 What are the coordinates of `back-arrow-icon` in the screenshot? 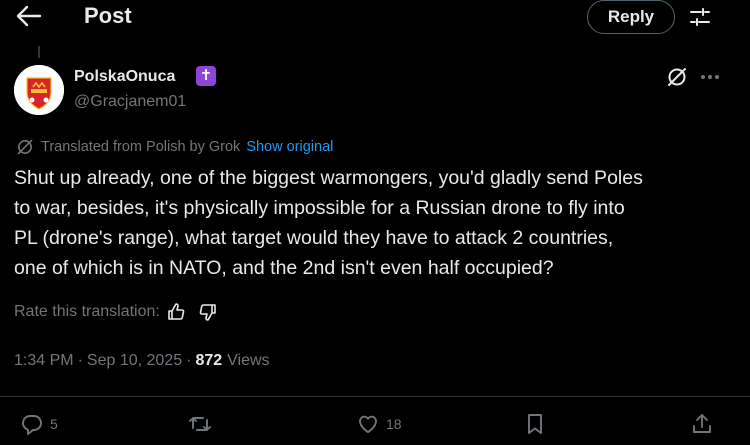 It's located at (28, 16).